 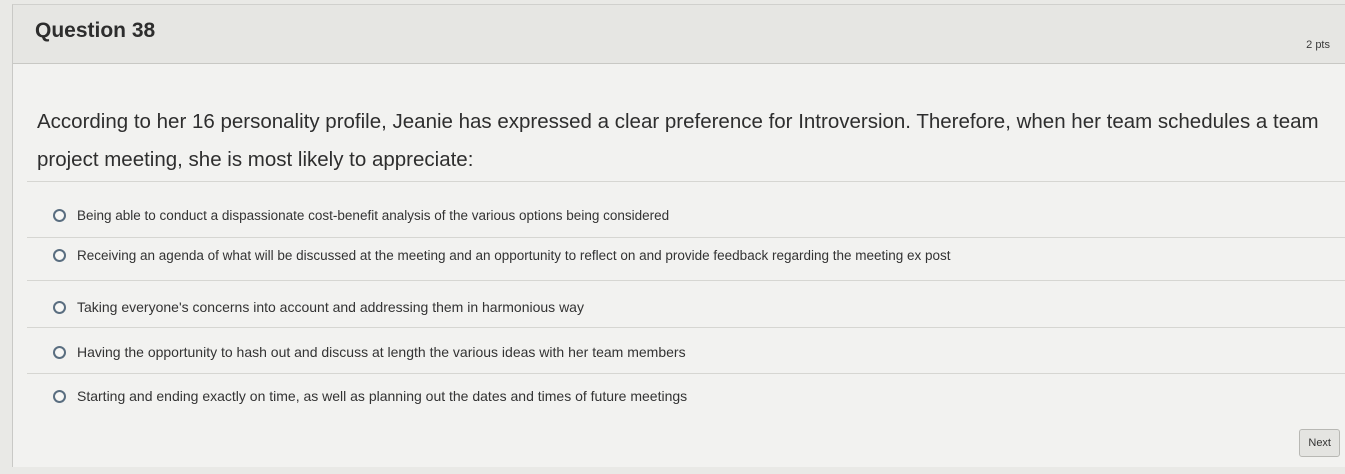 What do you see at coordinates (95, 30) in the screenshot?
I see `question-title: Question 38` at bounding box center [95, 30].